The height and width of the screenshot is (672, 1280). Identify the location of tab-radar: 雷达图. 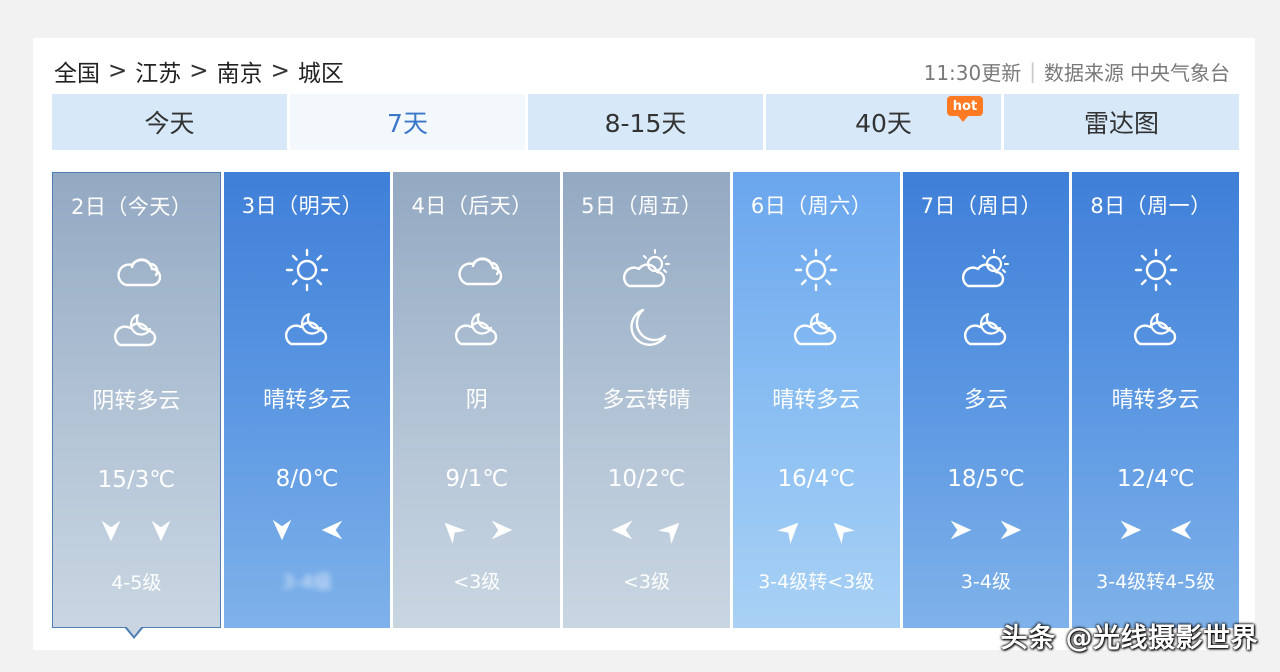
(1121, 122).